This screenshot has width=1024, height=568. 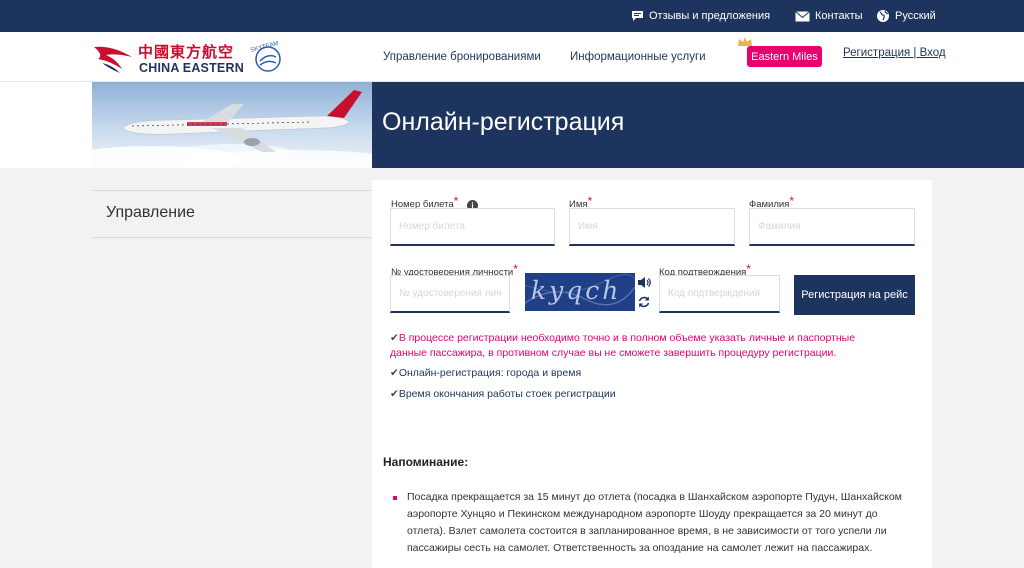 I want to click on logo-chinese-text: 中國東方航空, so click(x=186, y=52).